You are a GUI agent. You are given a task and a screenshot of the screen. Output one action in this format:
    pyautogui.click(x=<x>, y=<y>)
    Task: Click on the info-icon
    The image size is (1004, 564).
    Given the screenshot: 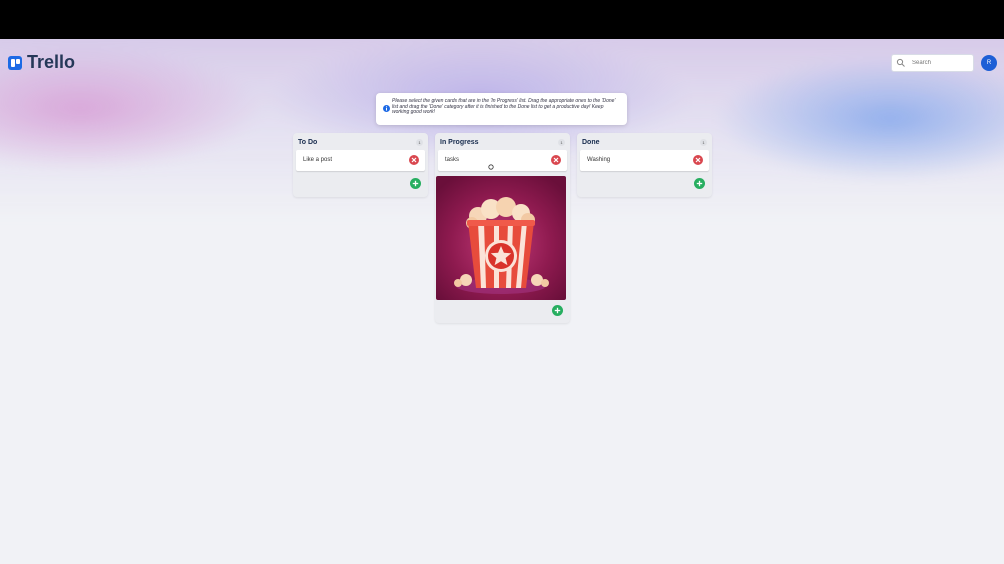 What is the action you would take?
    pyautogui.click(x=386, y=108)
    